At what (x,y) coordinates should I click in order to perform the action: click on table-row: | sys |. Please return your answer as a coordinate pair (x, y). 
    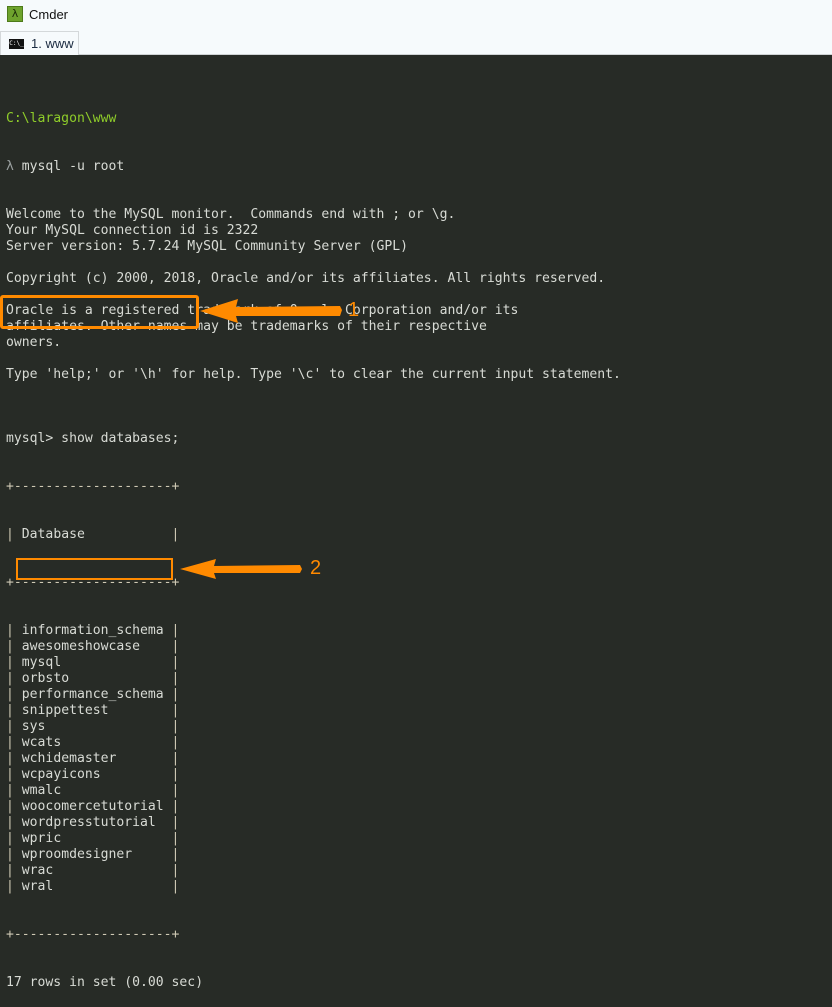
    Looking at the image, I should click on (419, 727).